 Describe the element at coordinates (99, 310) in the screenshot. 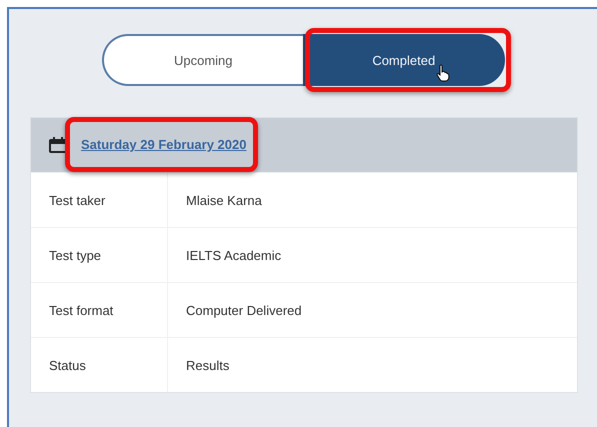

I see `field-label: Test format` at that location.